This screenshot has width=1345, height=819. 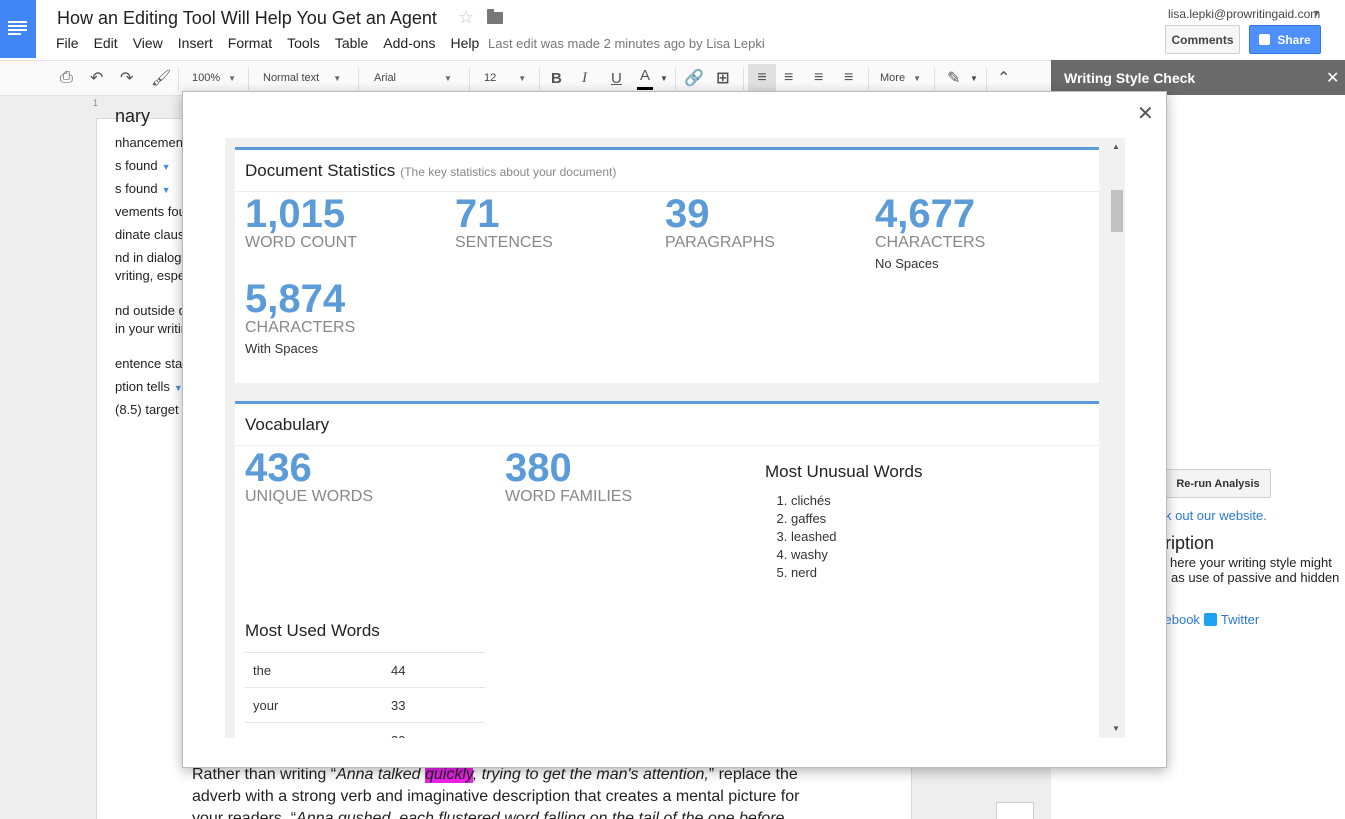 I want to click on description-text: as use of passive and hidden, so click(x=1255, y=577).